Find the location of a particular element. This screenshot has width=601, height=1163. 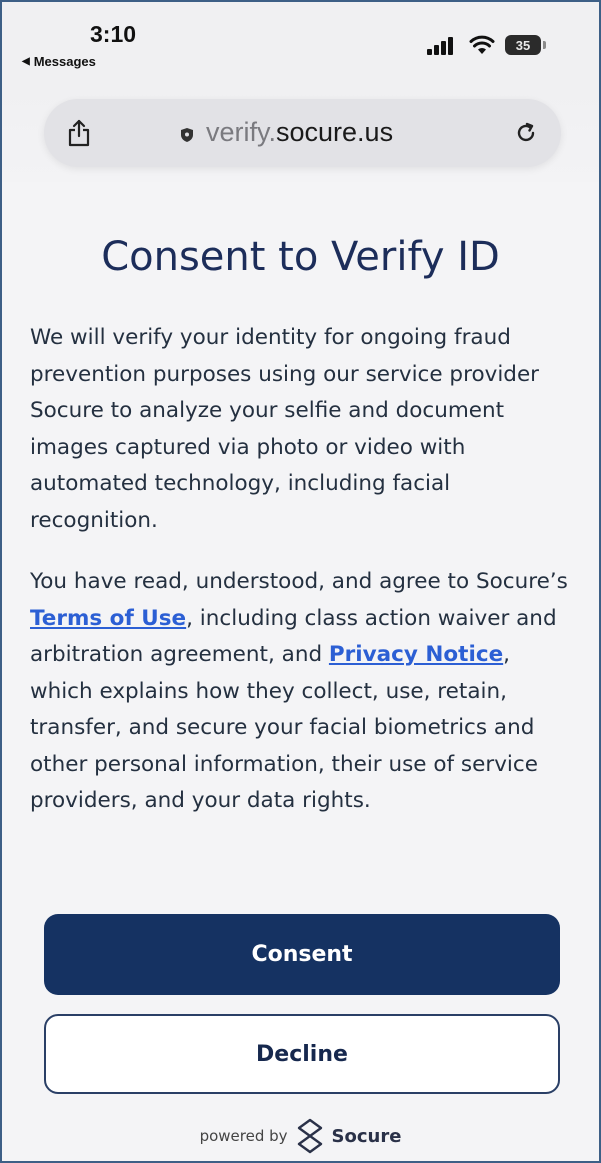

reload-icon is located at coordinates (526, 133).